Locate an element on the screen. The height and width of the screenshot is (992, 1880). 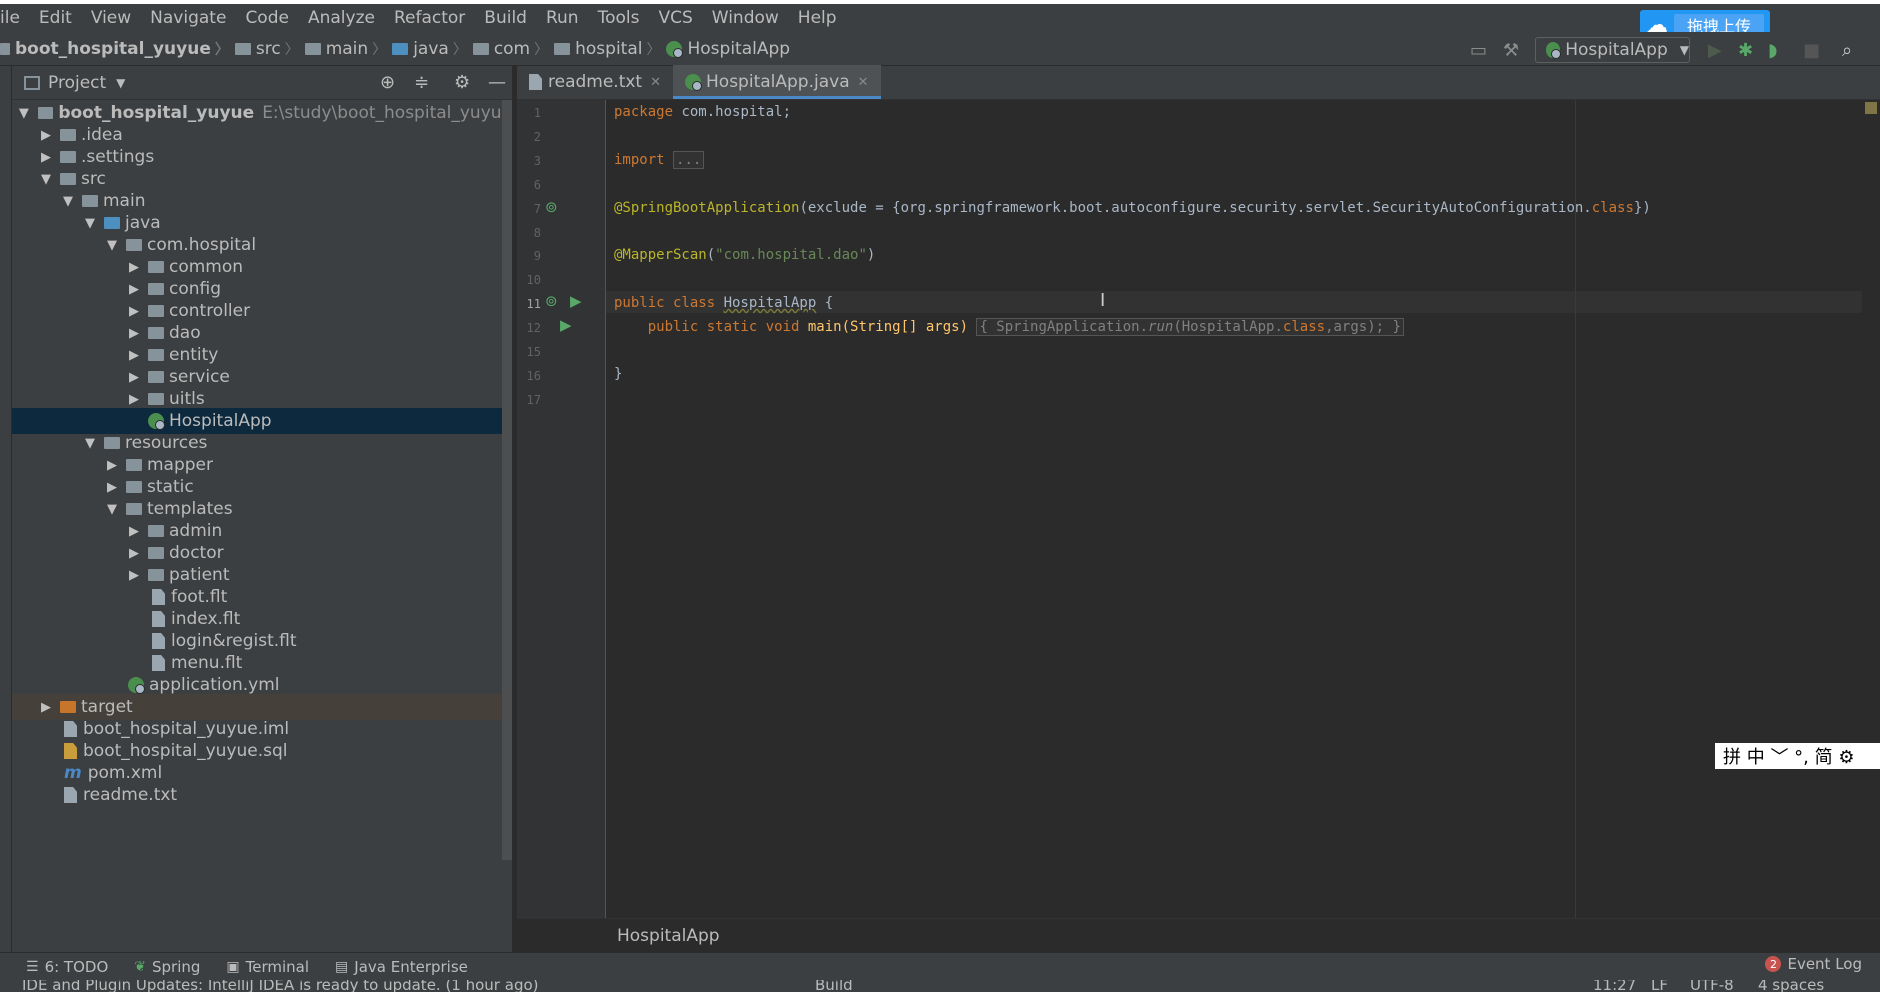
menu-vcs: VCS is located at coordinates (675, 18).